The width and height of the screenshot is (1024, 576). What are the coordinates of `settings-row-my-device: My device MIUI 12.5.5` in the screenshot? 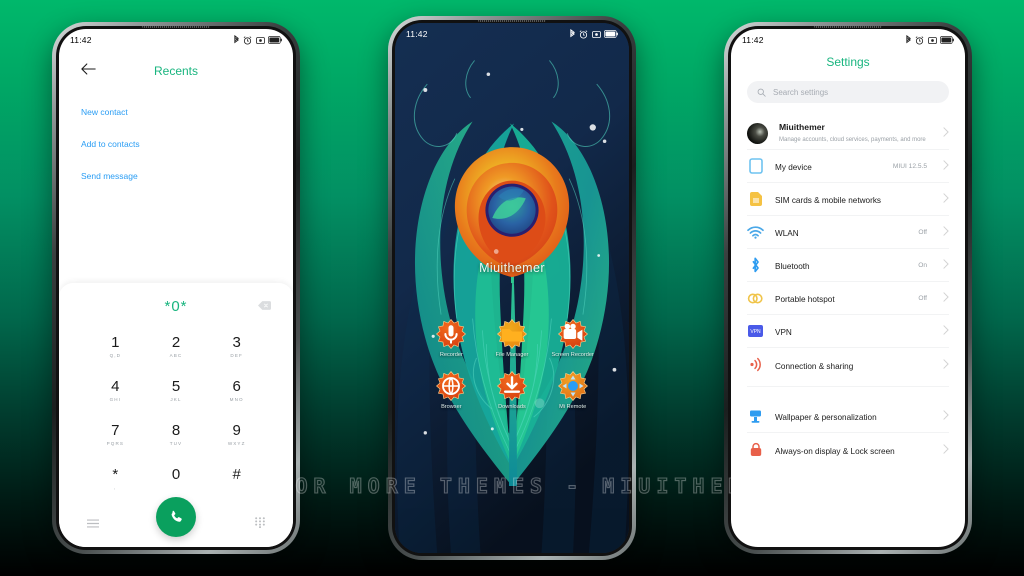 It's located at (848, 166).